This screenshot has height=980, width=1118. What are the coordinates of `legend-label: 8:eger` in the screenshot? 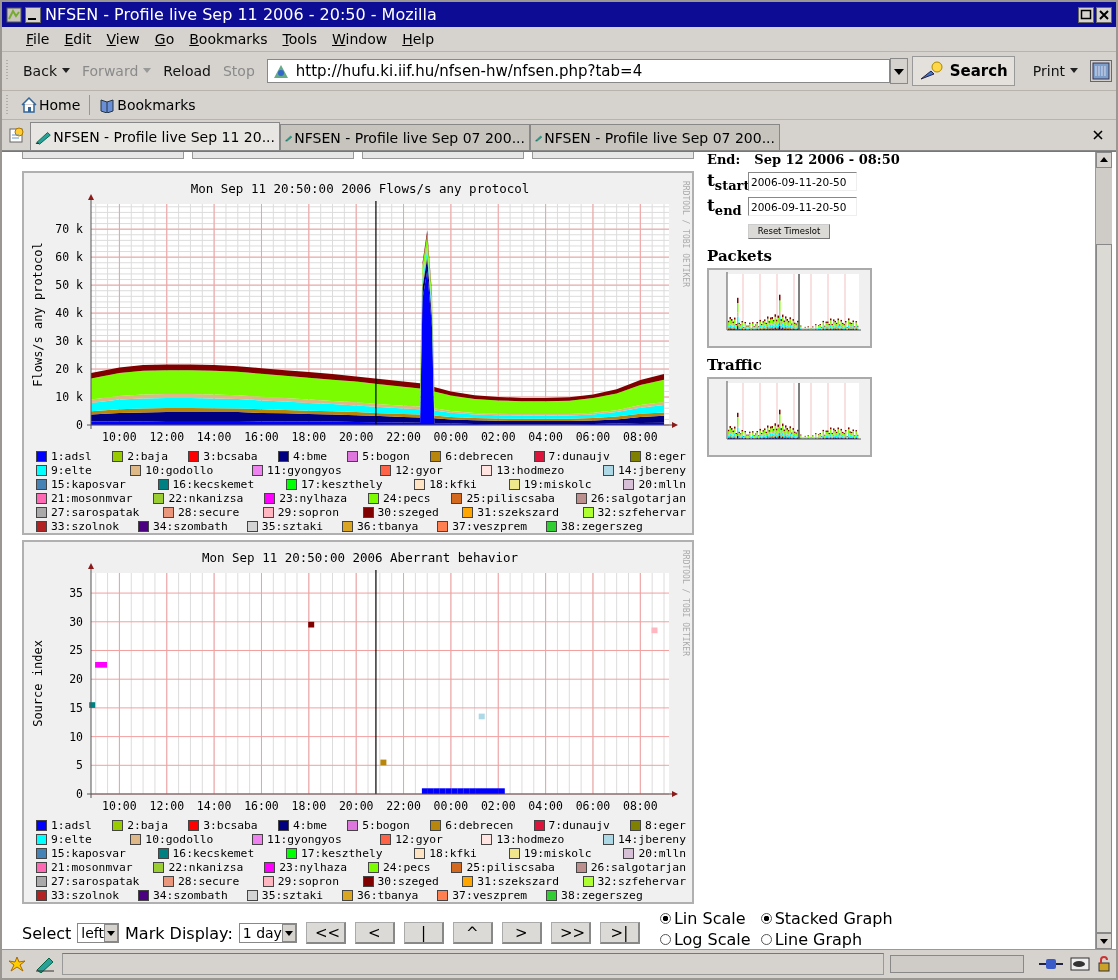 It's located at (665, 825).